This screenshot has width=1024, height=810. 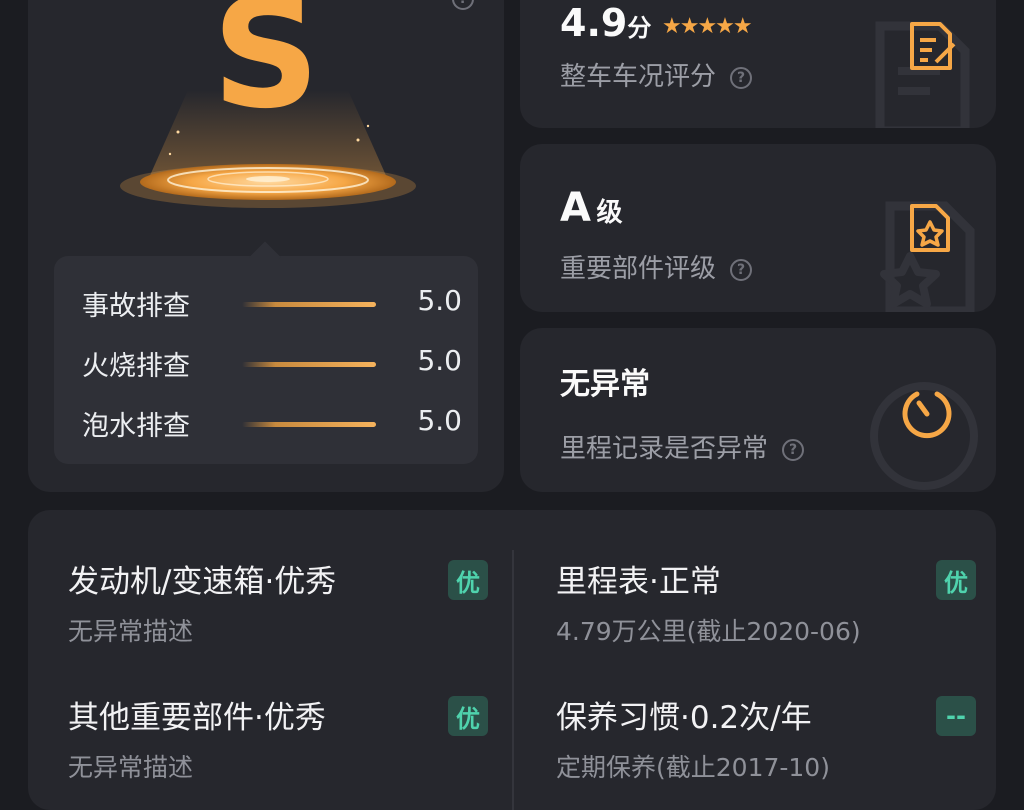 I want to click on detail-title: 发动机/变速箱·优秀, so click(x=202, y=582).